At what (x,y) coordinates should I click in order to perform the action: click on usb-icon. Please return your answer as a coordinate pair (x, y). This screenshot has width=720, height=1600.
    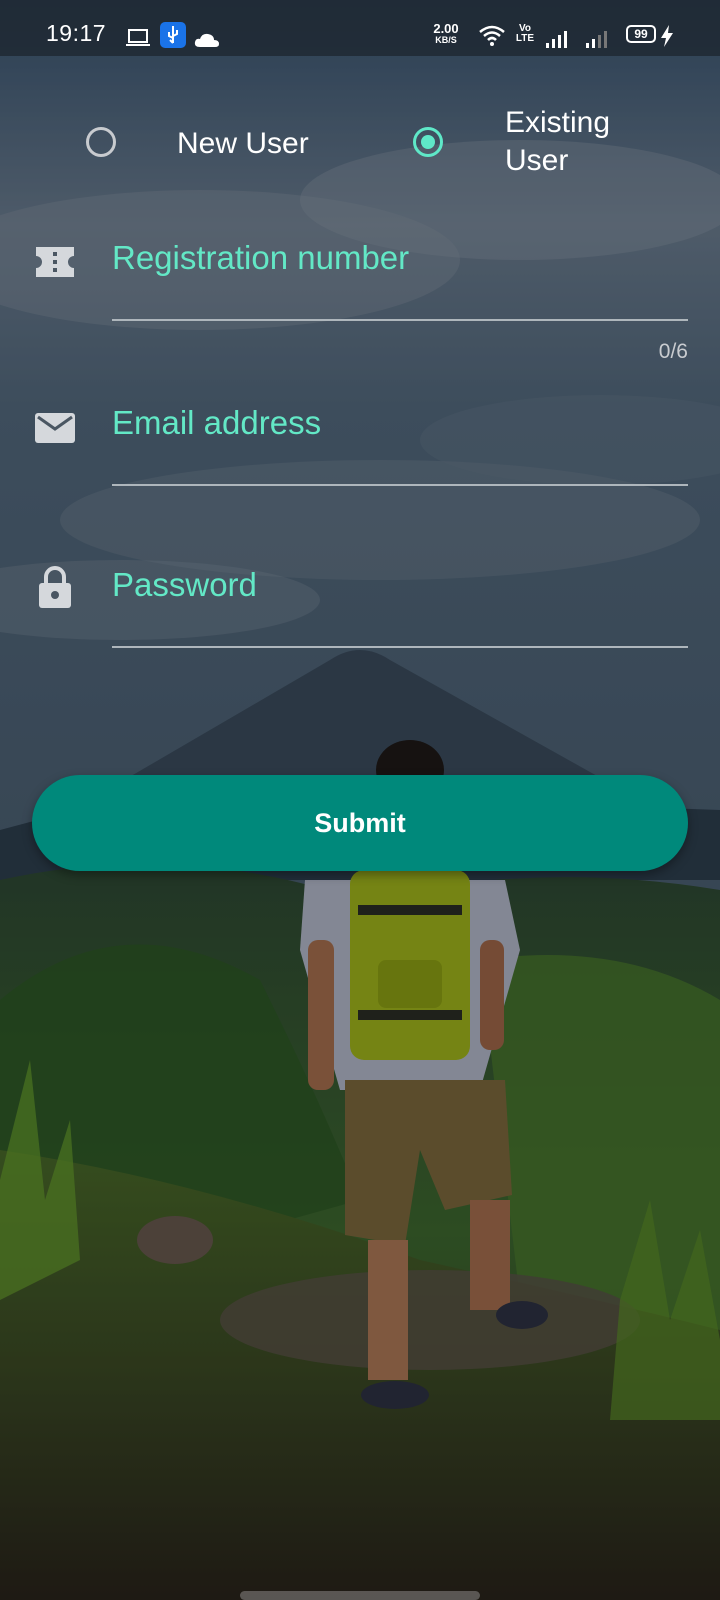
    Looking at the image, I should click on (173, 38).